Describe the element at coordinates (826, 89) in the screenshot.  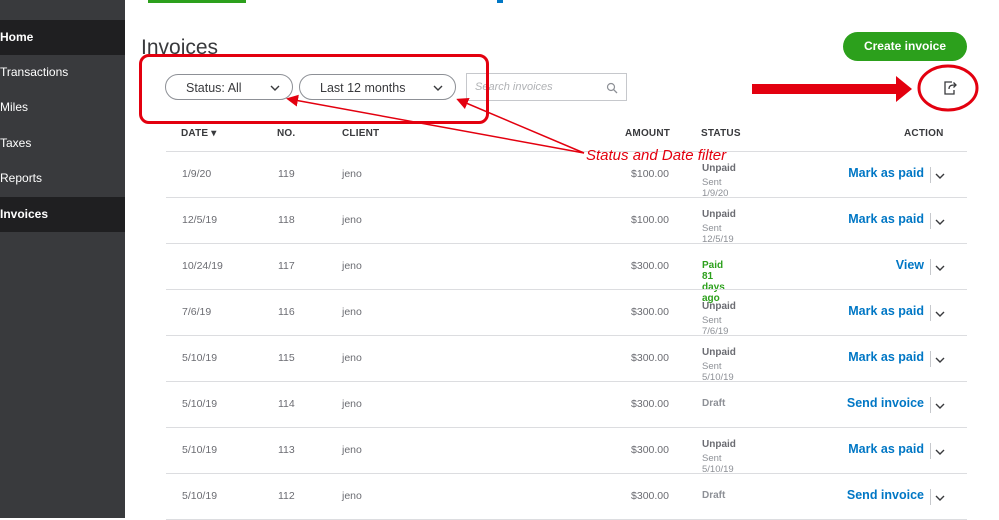
I see `annotation-big-arrow-shaft` at that location.